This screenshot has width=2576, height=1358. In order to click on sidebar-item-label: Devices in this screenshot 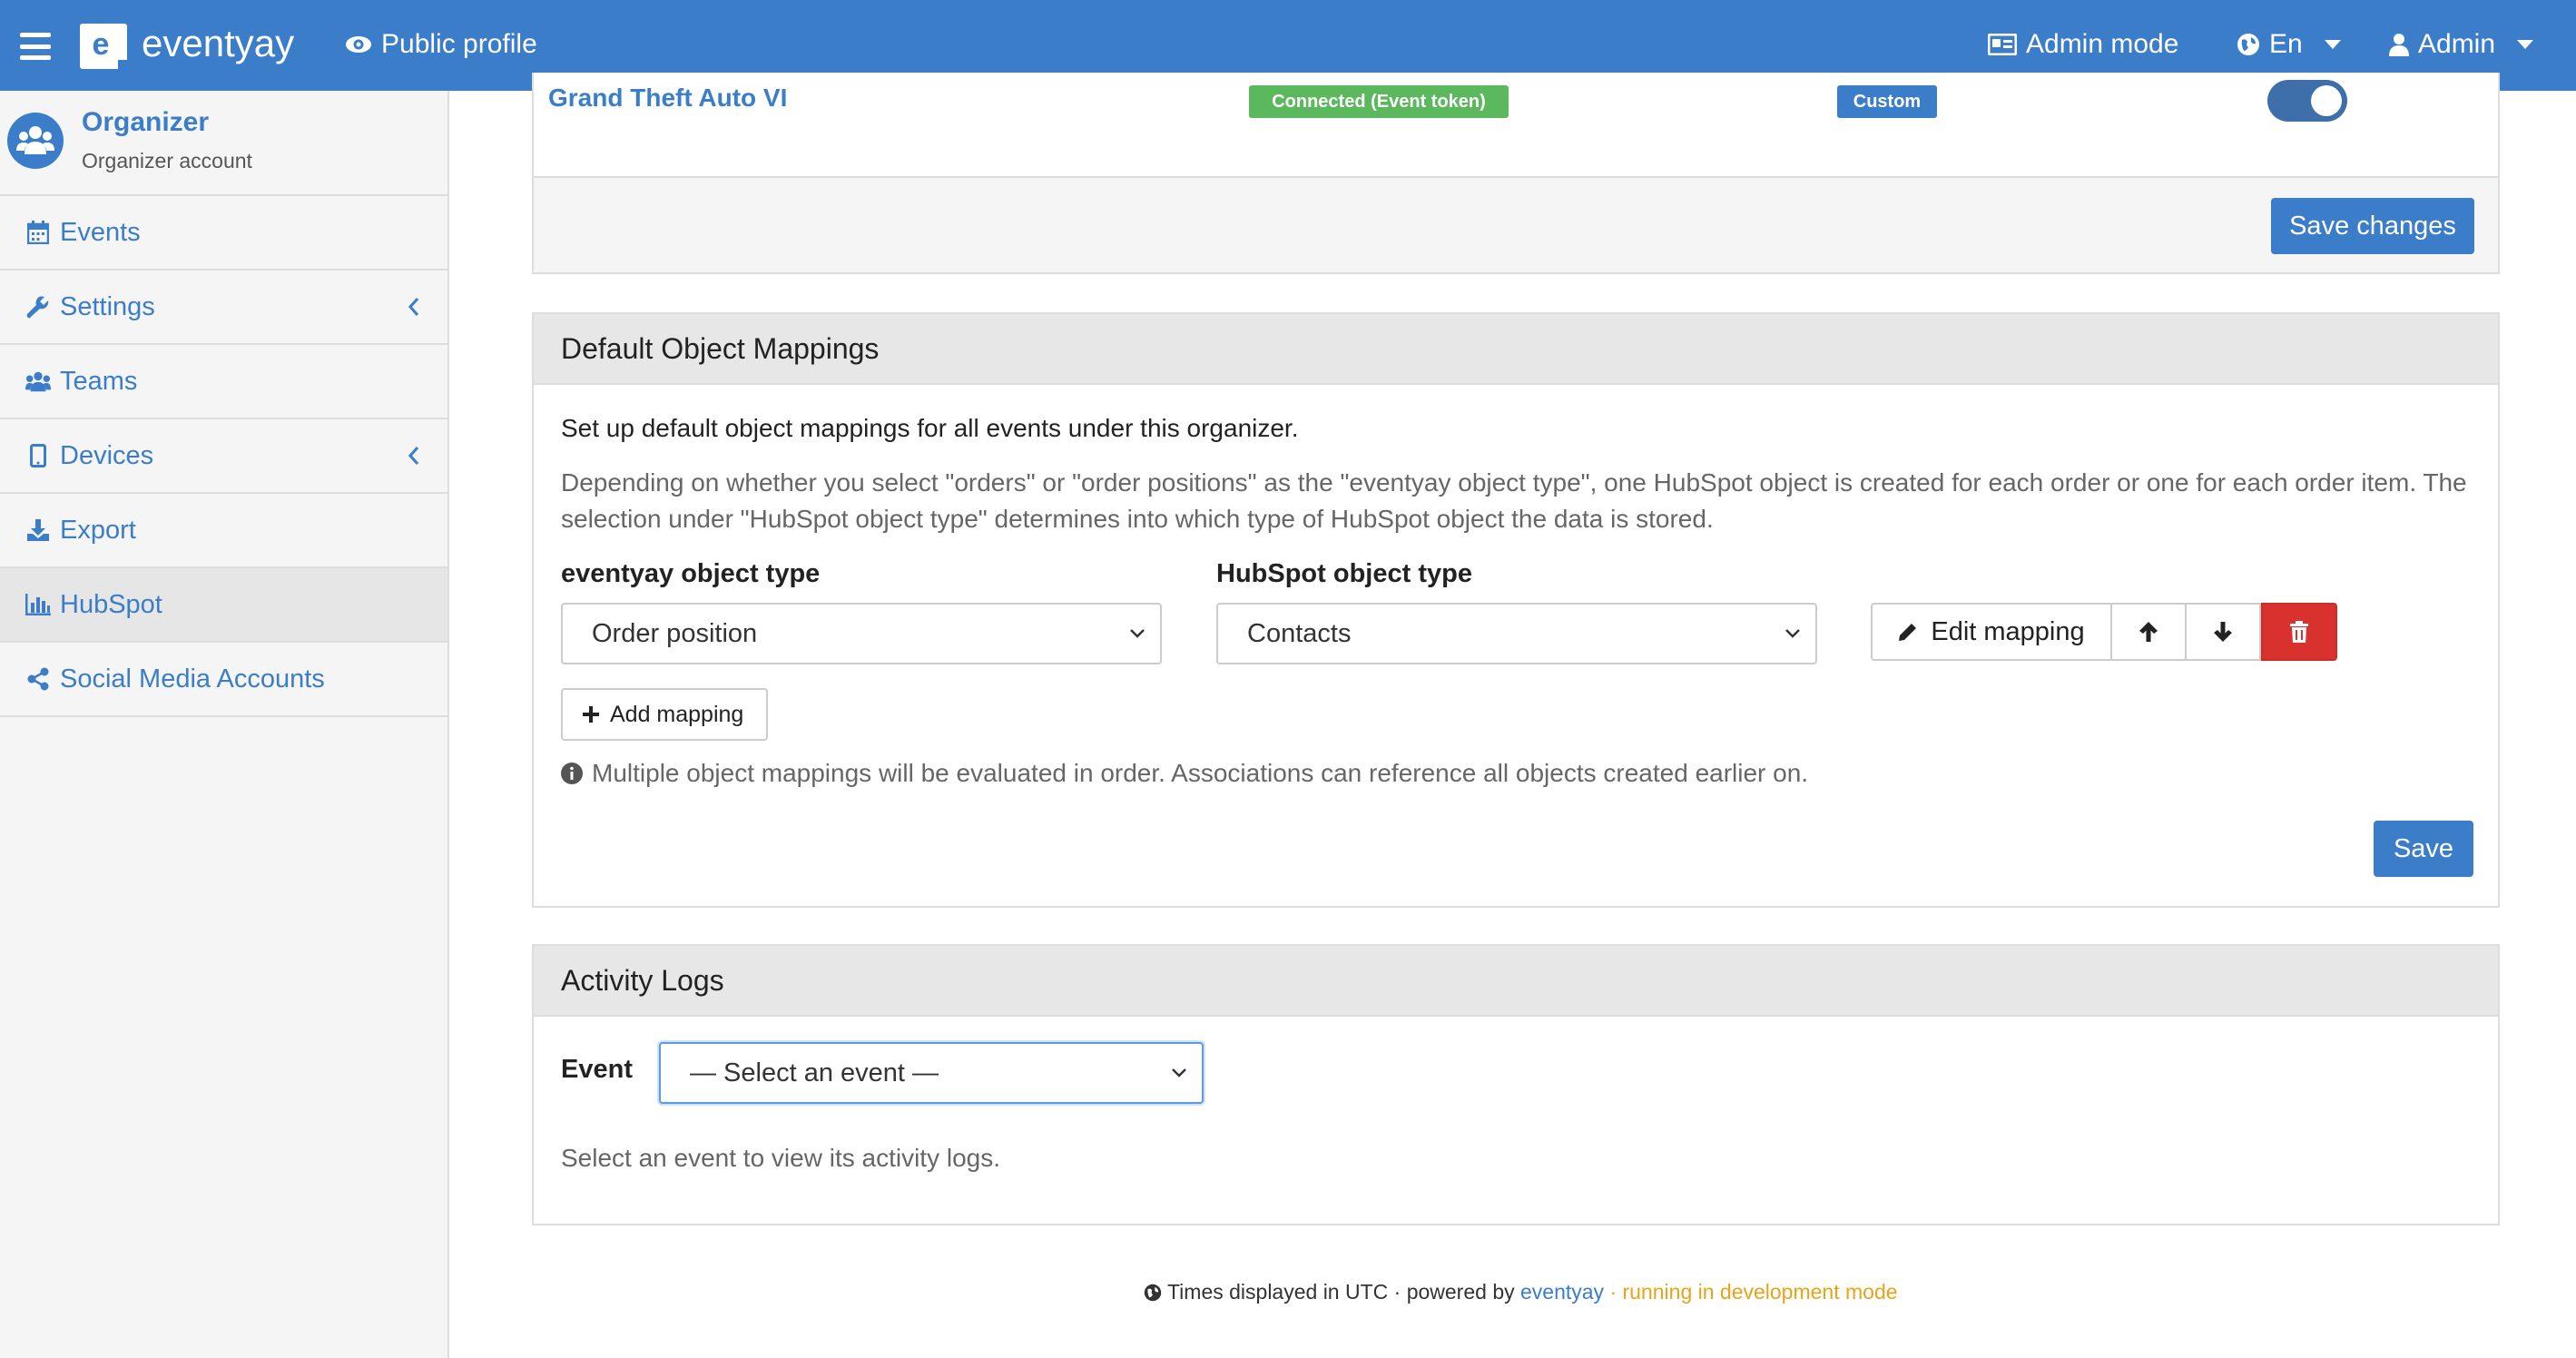, I will do `click(107, 455)`.